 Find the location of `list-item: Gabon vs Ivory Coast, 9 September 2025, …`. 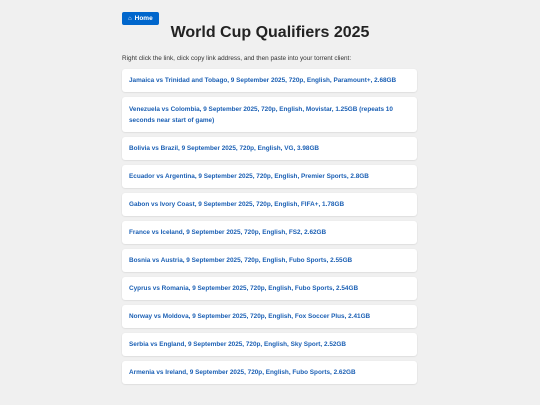

list-item: Gabon vs Ivory Coast, 9 September 2025, … is located at coordinates (269, 204).